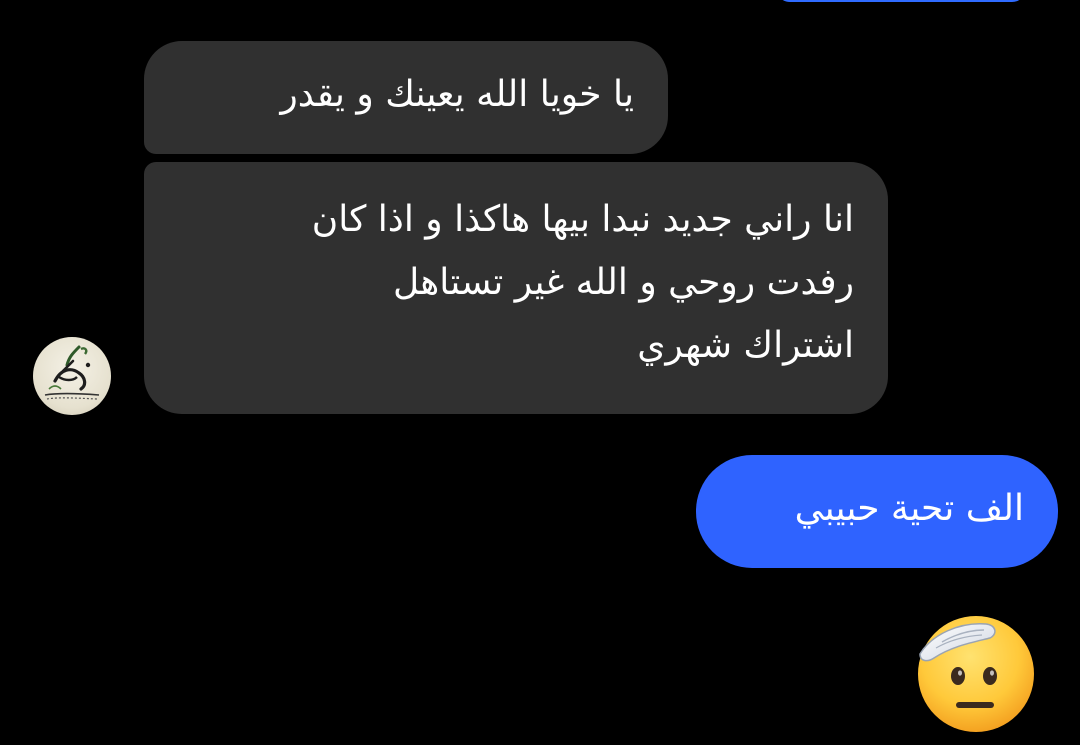  What do you see at coordinates (745, 345) in the screenshot?
I see `message-line: اشتراك شهري` at bounding box center [745, 345].